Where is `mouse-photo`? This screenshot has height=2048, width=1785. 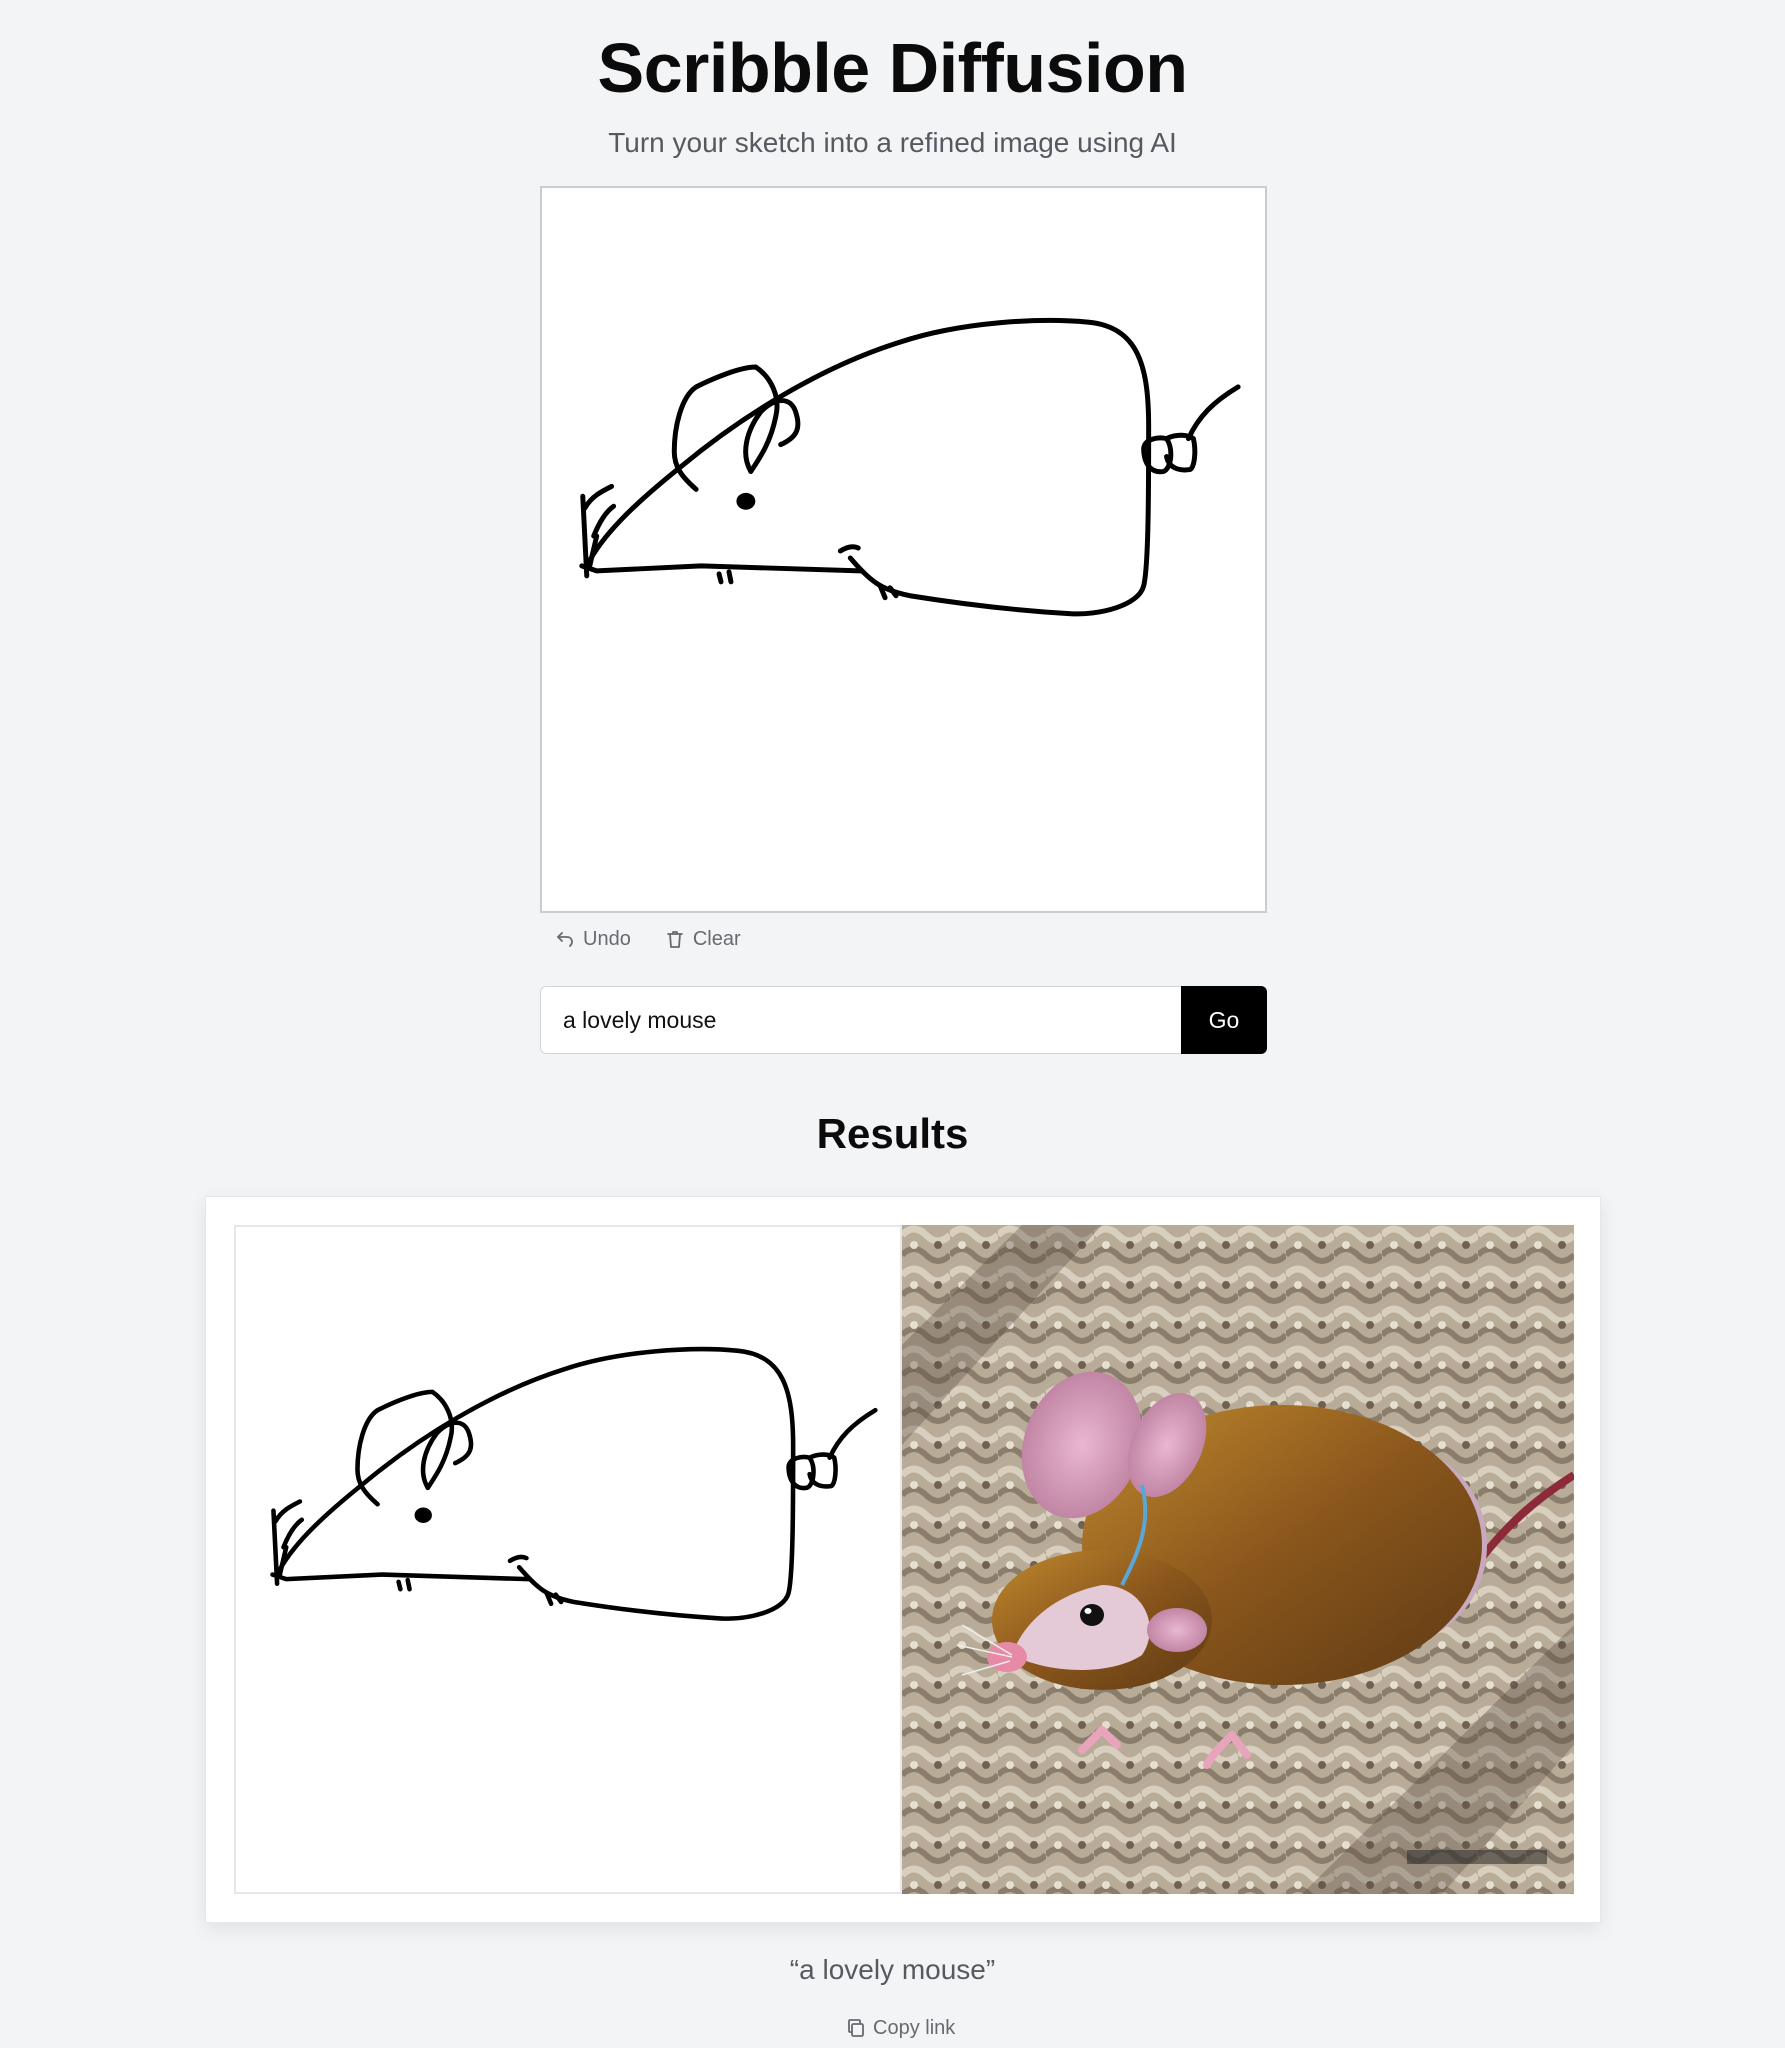
mouse-photo is located at coordinates (1238, 1559).